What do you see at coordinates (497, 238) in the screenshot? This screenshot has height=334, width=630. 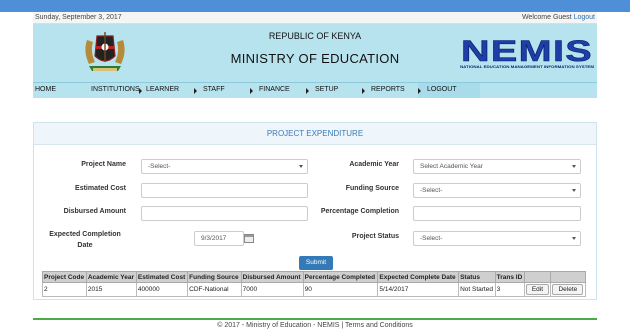 I see `project-status-select: -Select-` at bounding box center [497, 238].